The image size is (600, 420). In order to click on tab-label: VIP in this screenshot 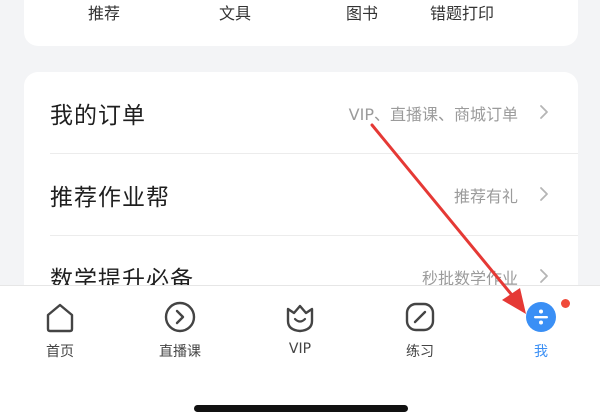, I will do `click(300, 349)`.